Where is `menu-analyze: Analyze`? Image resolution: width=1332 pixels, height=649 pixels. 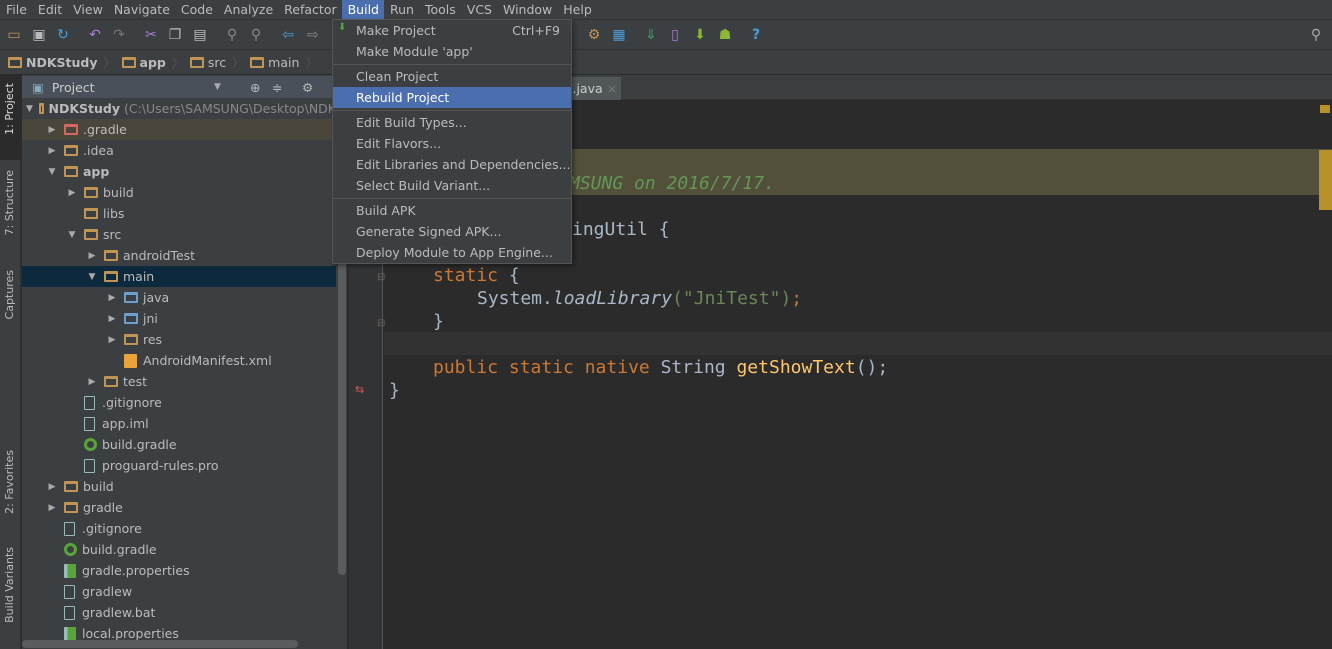
menu-analyze: Analyze is located at coordinates (248, 9).